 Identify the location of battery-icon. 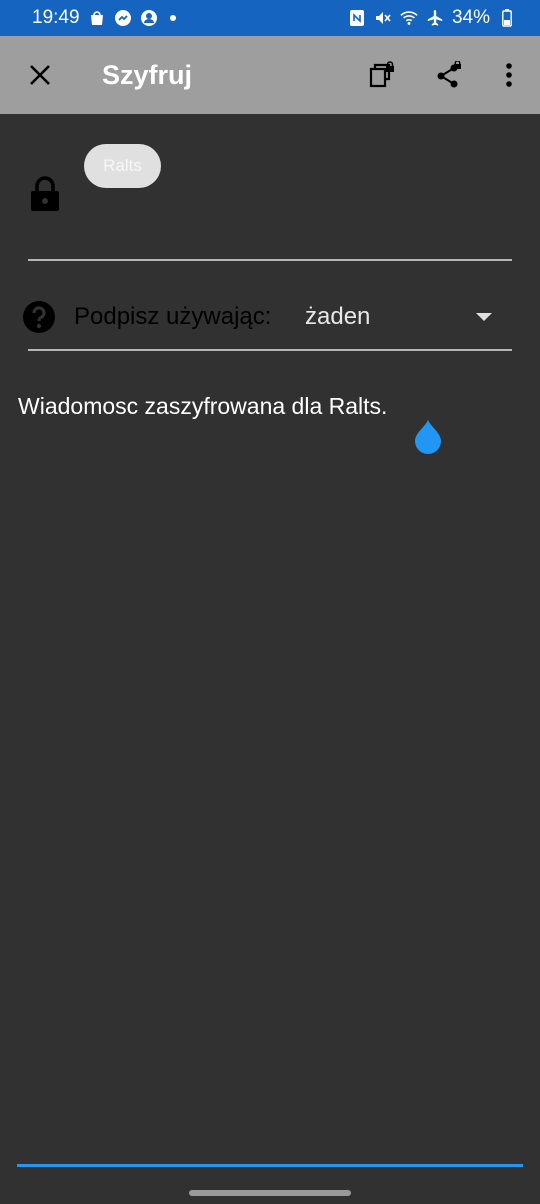
(507, 18).